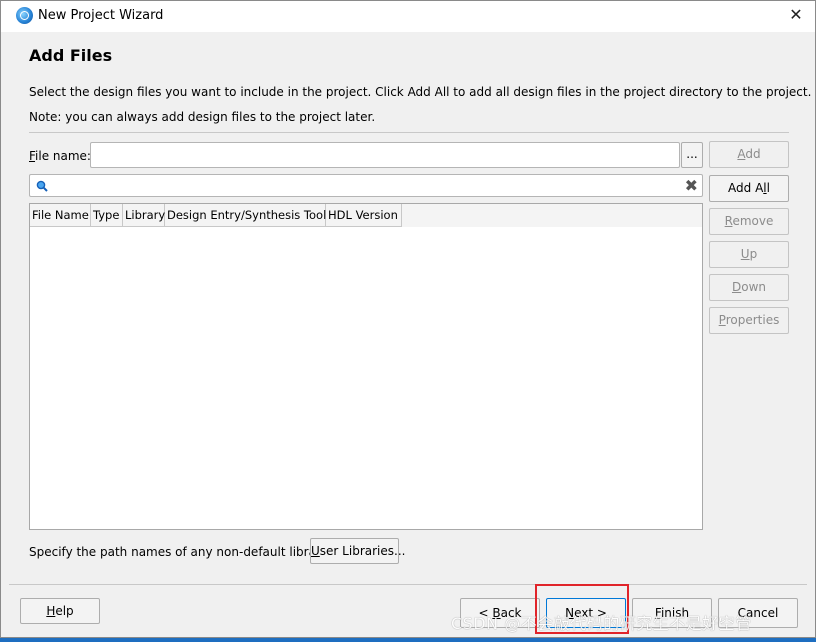 The height and width of the screenshot is (642, 816). What do you see at coordinates (385, 155) in the screenshot?
I see `file-name-input` at bounding box center [385, 155].